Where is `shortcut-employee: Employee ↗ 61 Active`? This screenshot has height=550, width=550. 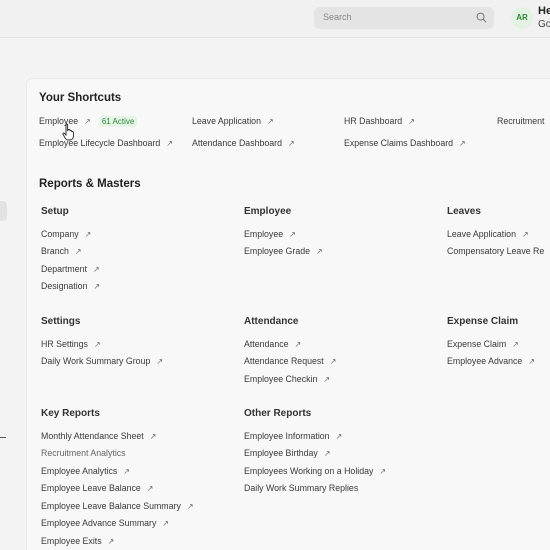
shortcut-employee: Employee ↗ 61 Active is located at coordinates (88, 121).